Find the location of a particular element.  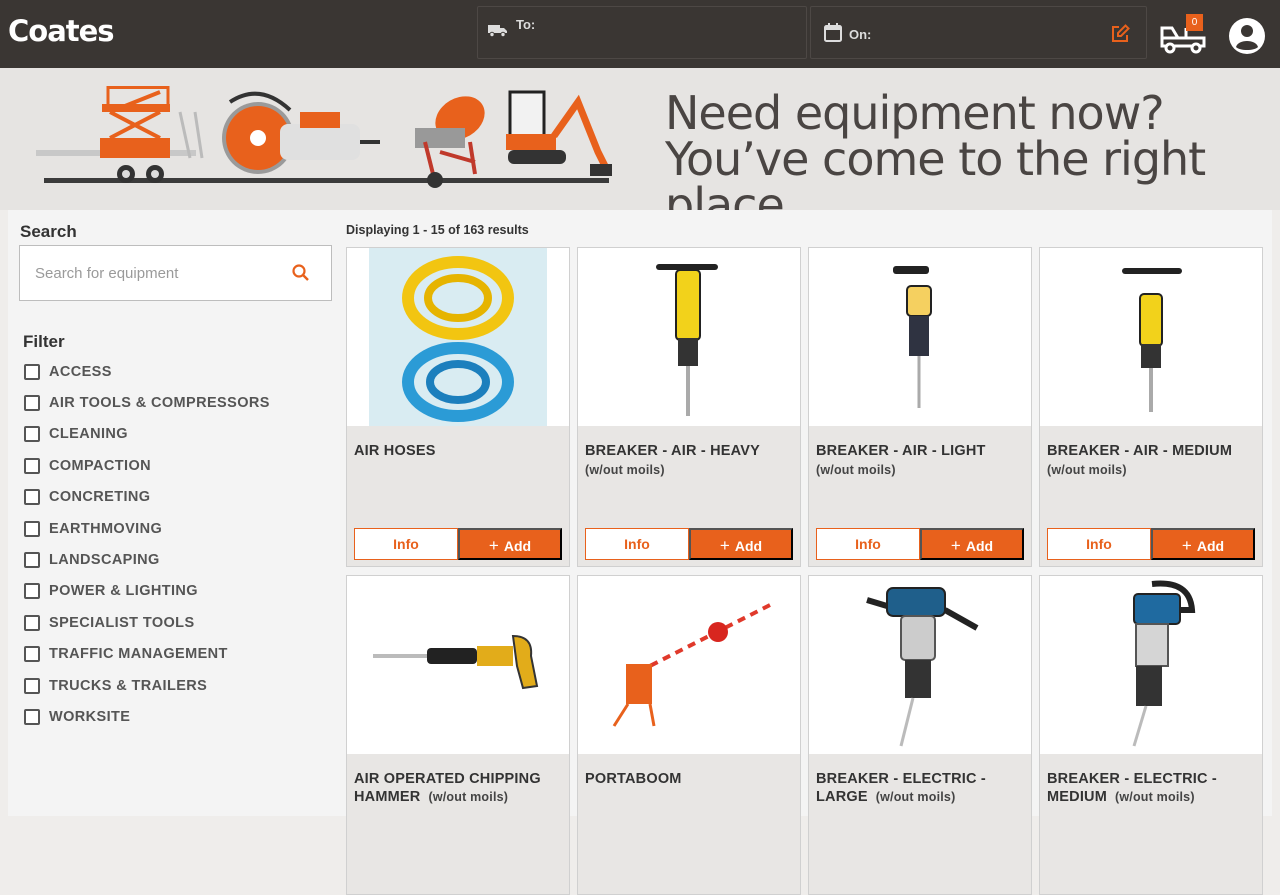

product-title: BREAKER - AIR - LIGHT (w/out moils) is located at coordinates (921, 460).